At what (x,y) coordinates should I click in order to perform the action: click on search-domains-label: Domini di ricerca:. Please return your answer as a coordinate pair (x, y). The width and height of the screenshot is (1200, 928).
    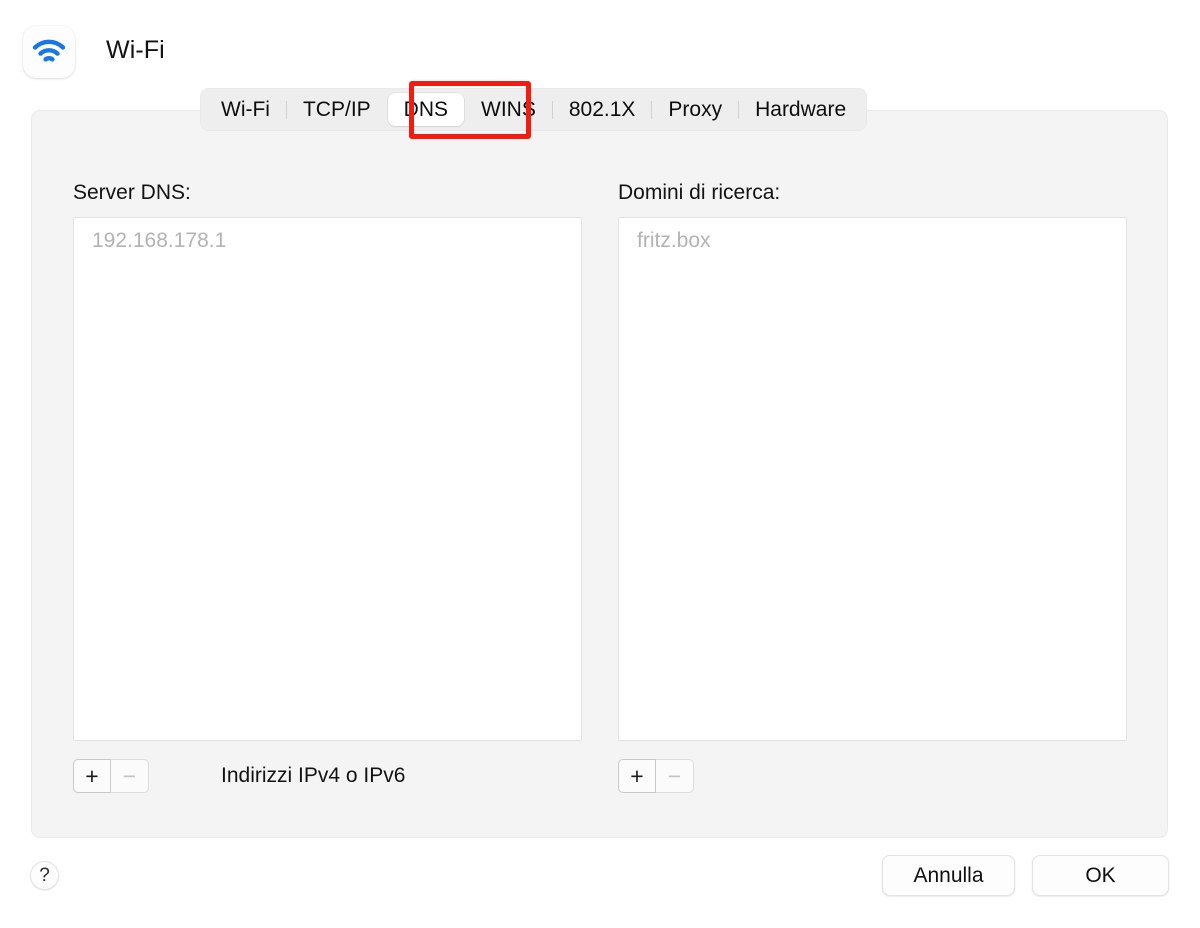
    Looking at the image, I should click on (699, 192).